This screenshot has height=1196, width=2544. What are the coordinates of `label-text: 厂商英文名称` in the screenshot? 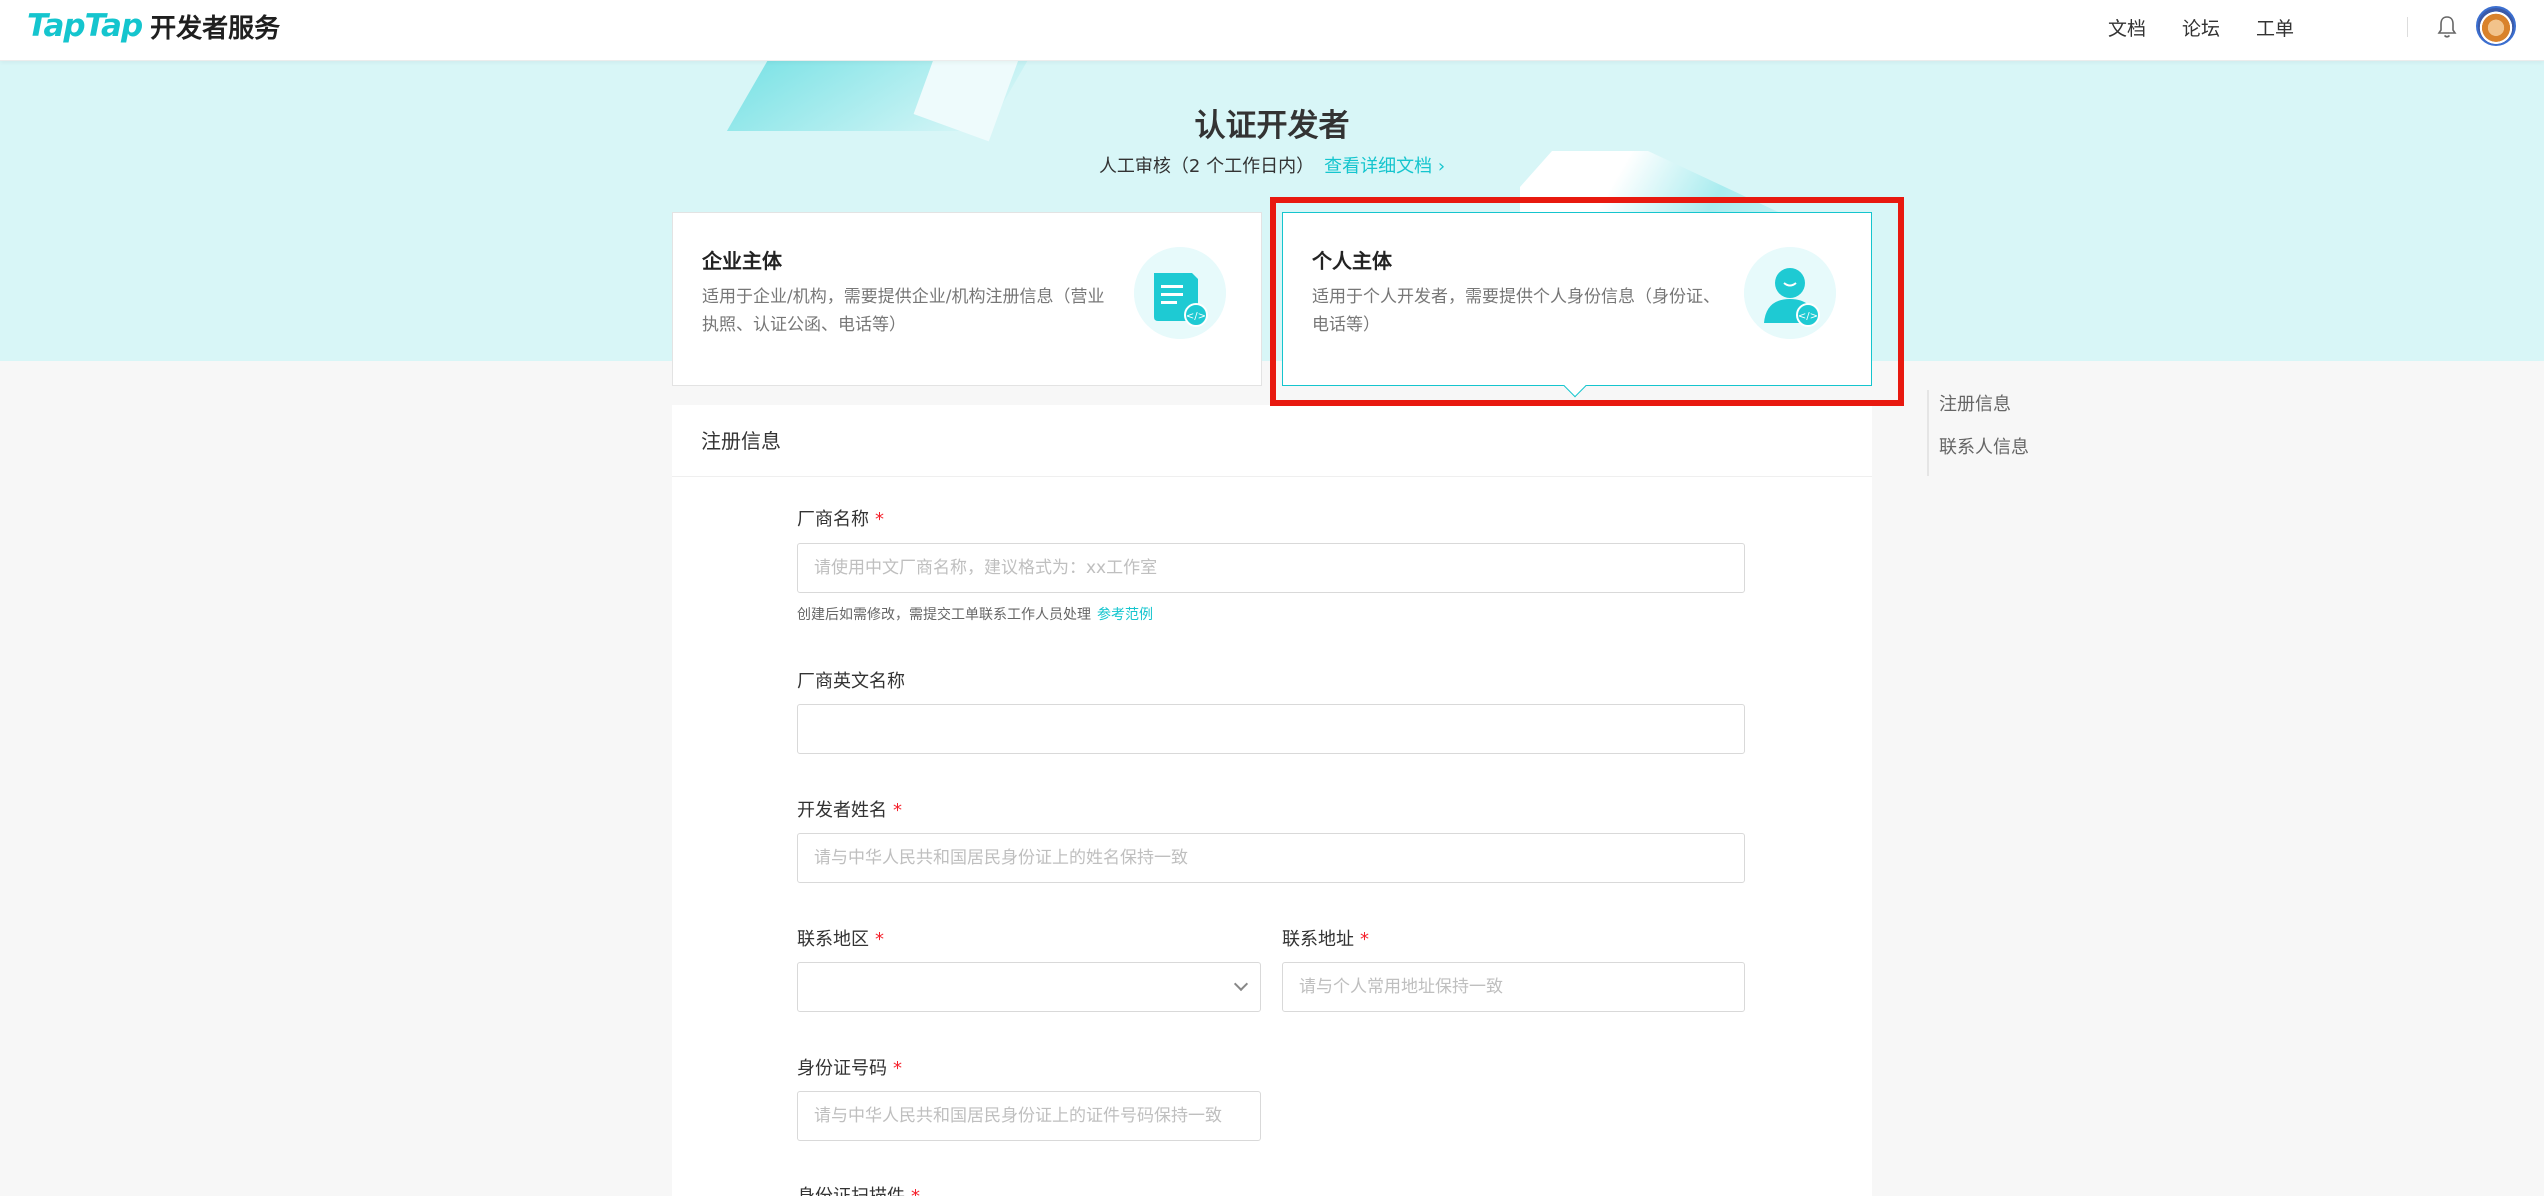 It's located at (851, 681).